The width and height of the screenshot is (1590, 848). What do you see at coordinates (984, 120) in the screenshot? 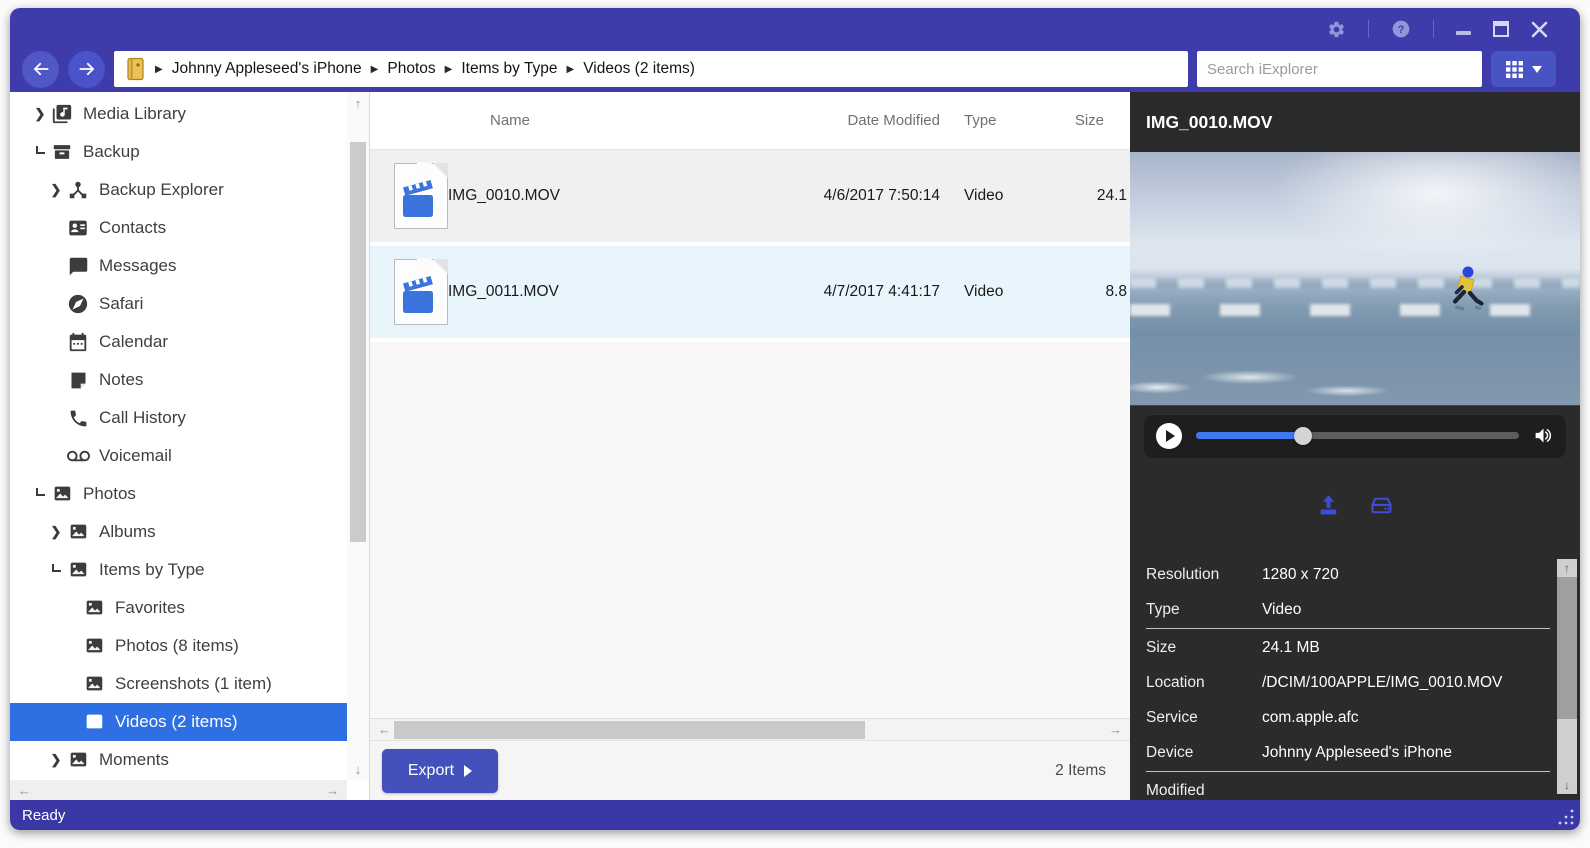
I see `column-header-type: Type` at bounding box center [984, 120].